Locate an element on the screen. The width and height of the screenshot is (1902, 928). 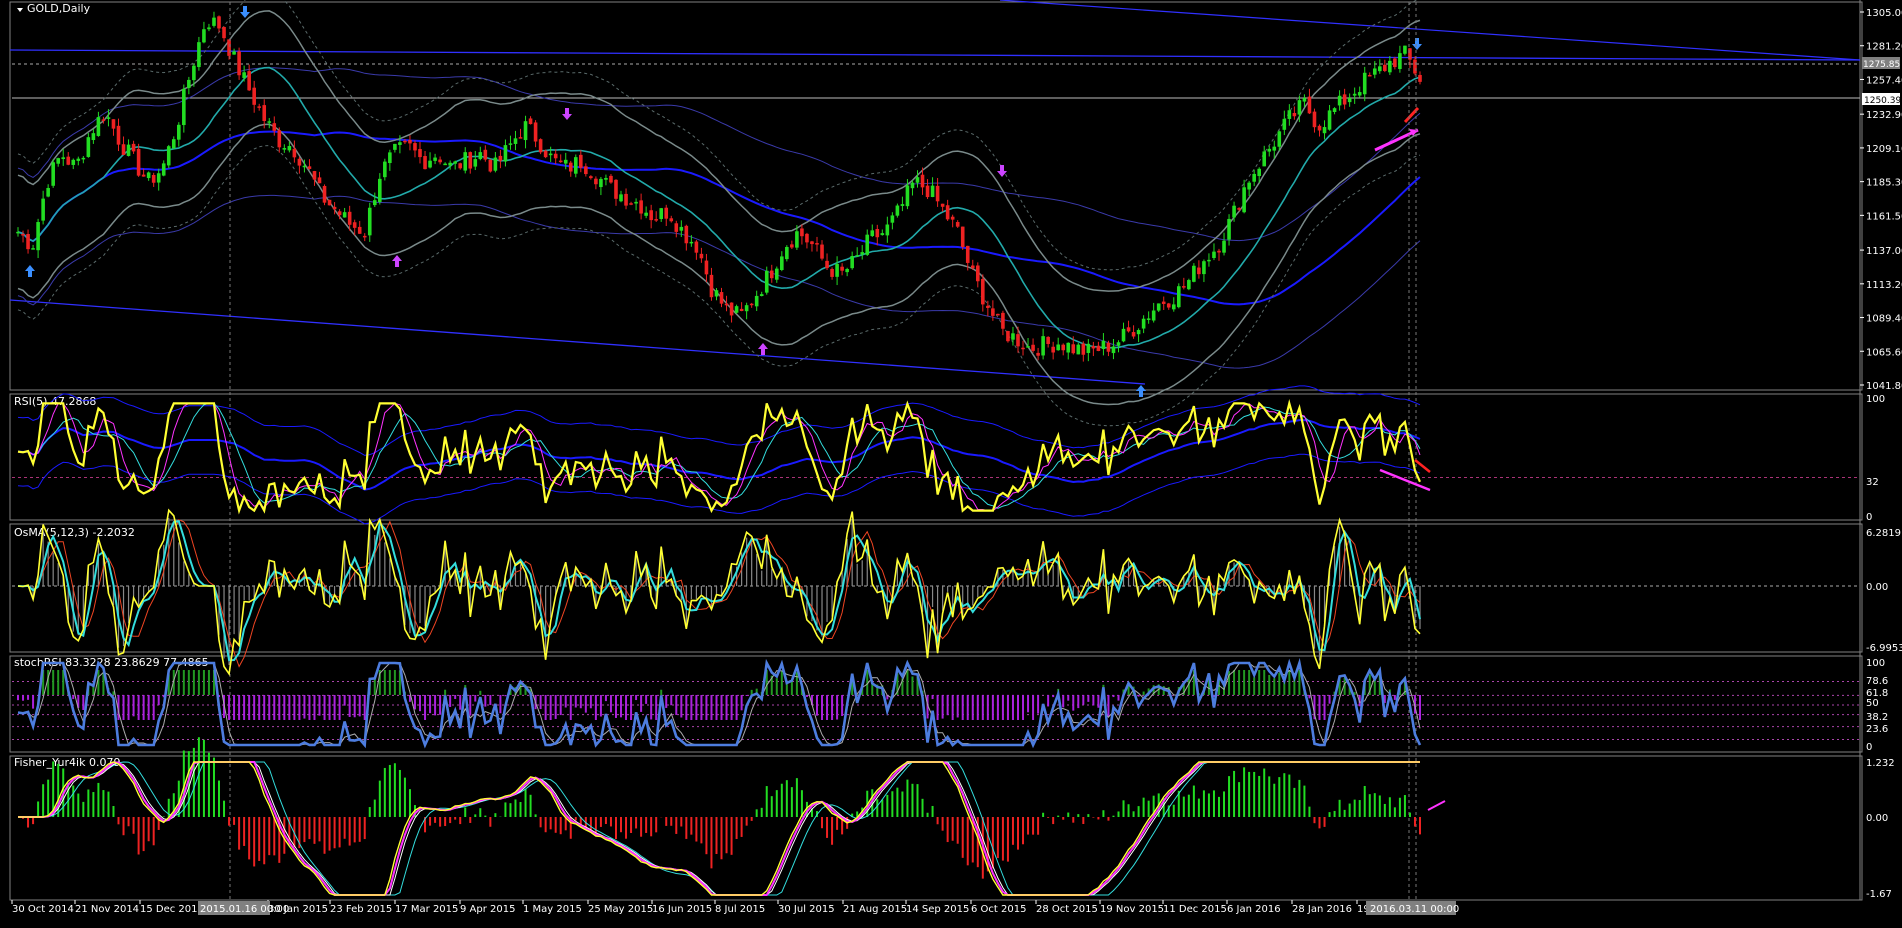
price-tick-label: 1137.00 is located at coordinates (1884, 251).